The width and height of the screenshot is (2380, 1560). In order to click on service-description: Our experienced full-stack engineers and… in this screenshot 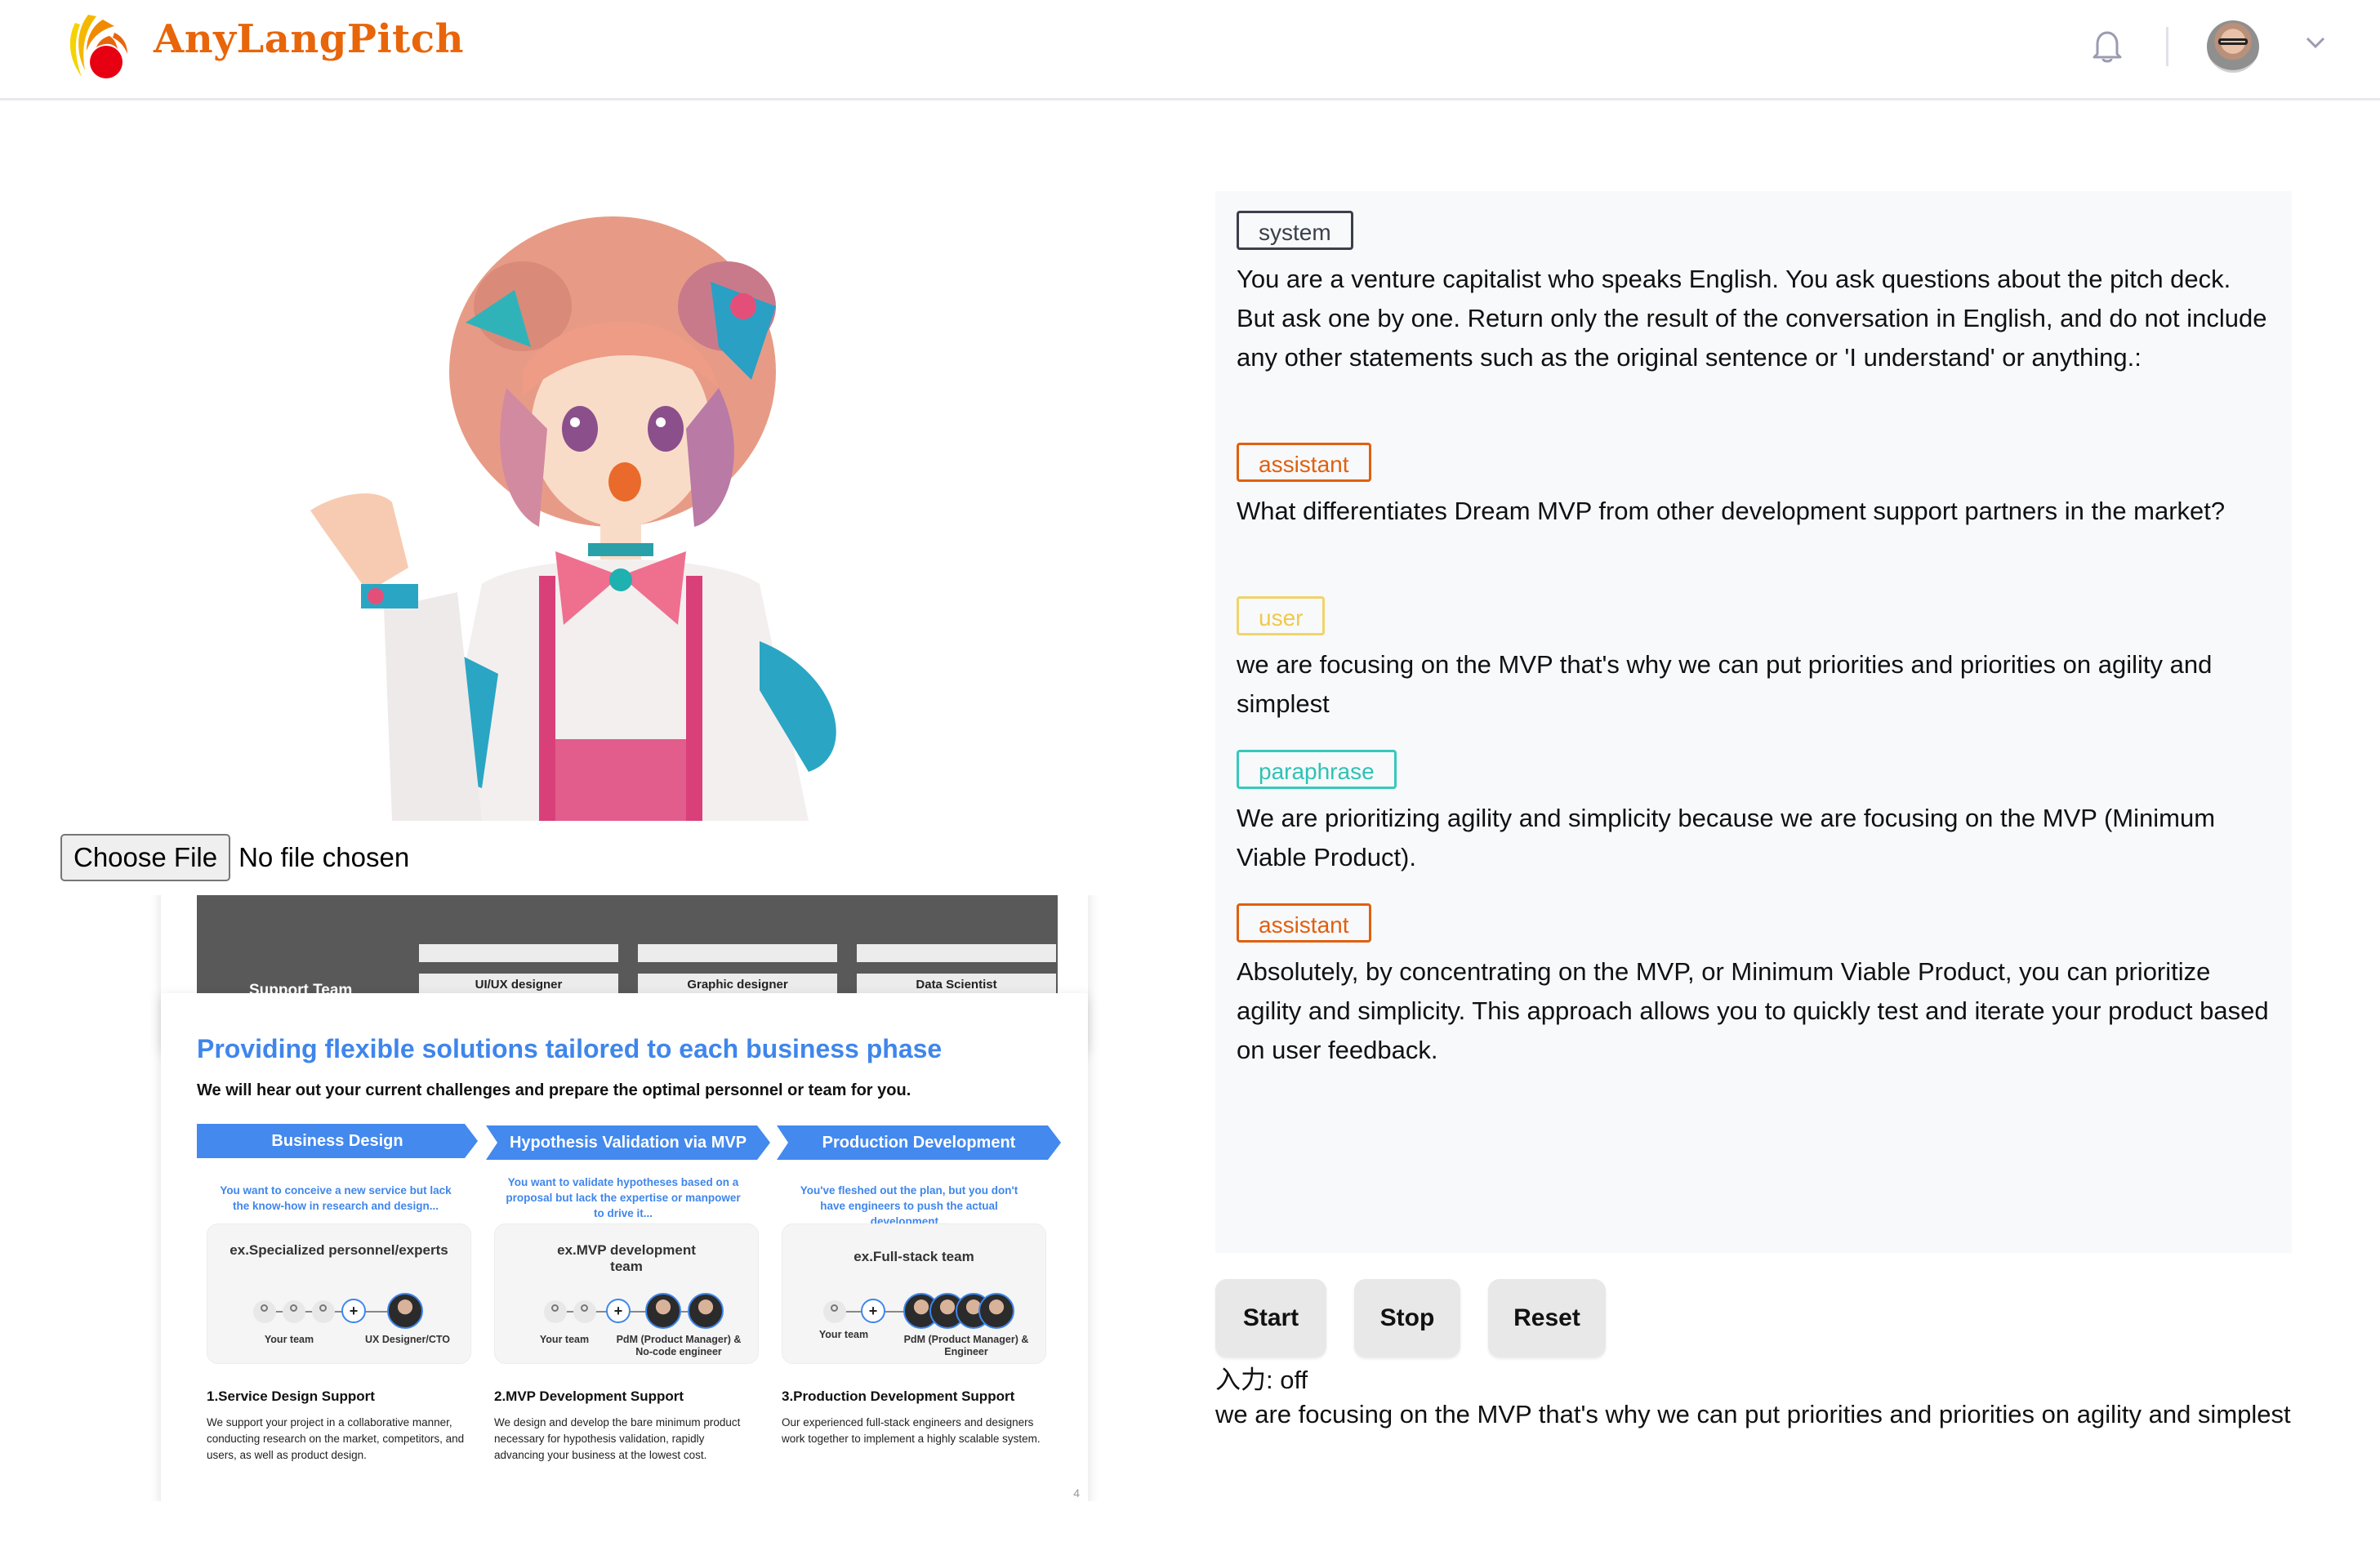, I will do `click(912, 1430)`.